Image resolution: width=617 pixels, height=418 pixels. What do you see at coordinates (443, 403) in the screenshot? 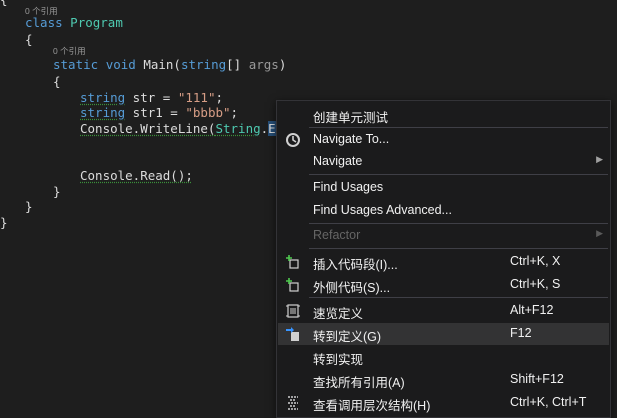
I see `menu-item-view-call-hierarchy: 查看调用层次结构(H) Ctrl+K, Ctrl+T` at bounding box center [443, 403].